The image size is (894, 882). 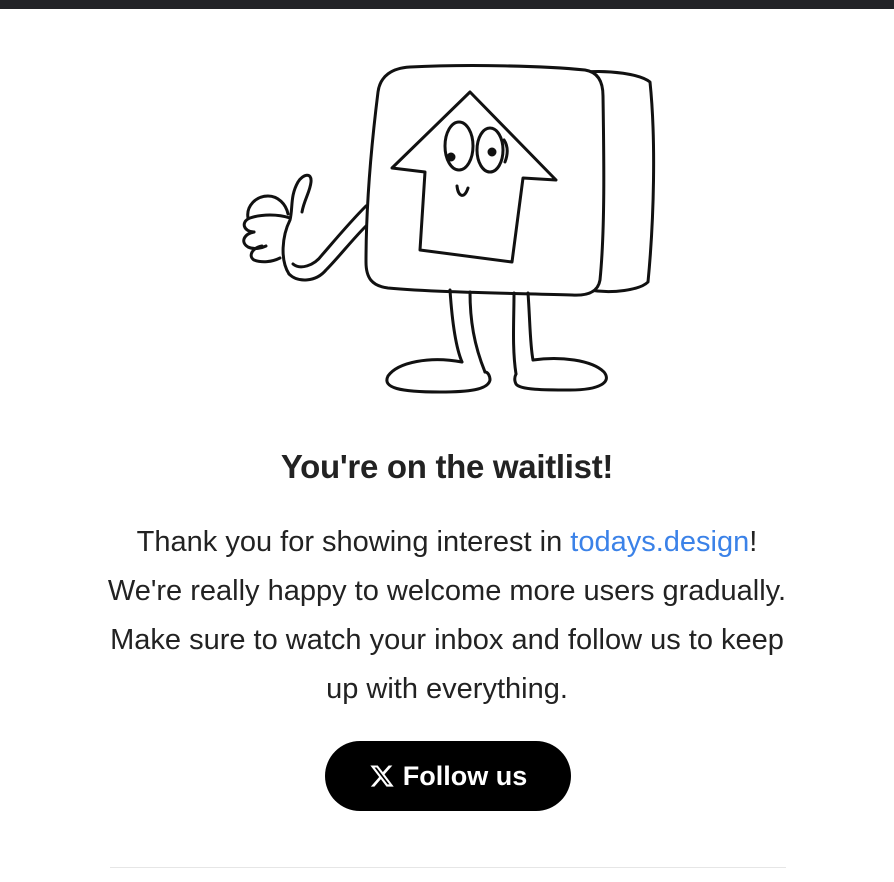 I want to click on follow-us-button: Follow us, so click(x=448, y=776).